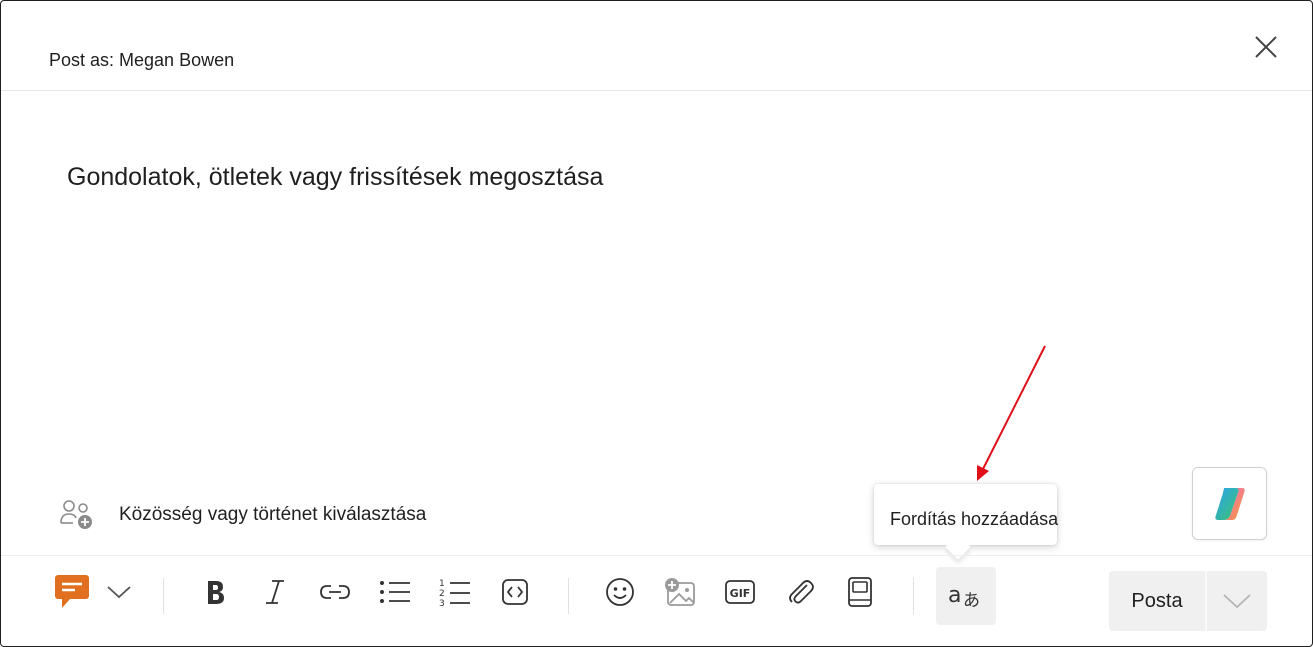 This screenshot has height=647, width=1313. I want to click on link-icon, so click(335, 592).